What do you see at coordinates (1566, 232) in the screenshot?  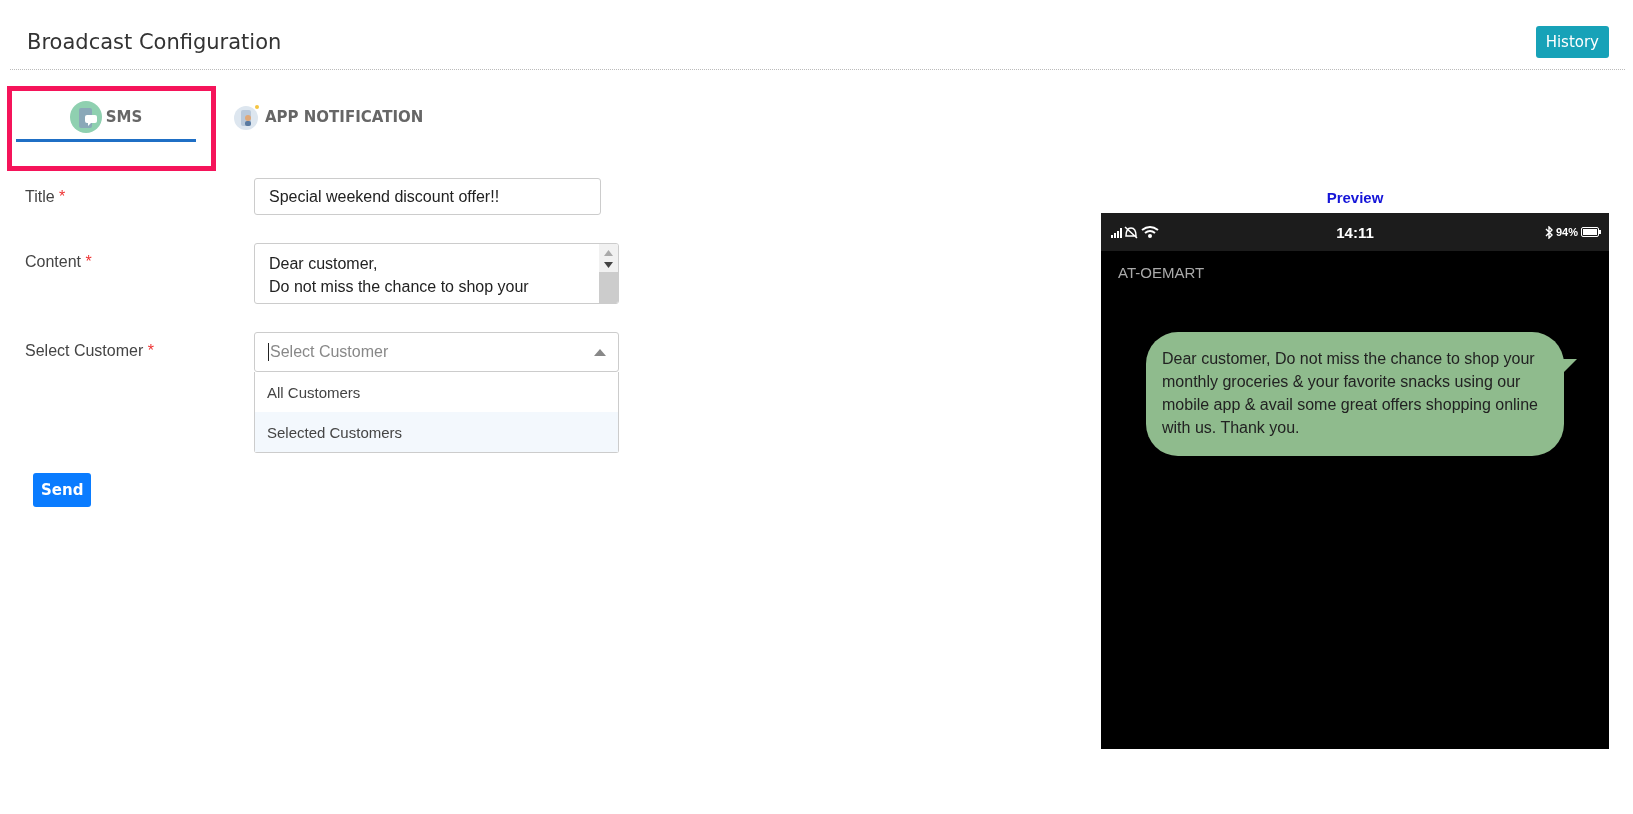 I see `battery-level: 94%` at bounding box center [1566, 232].